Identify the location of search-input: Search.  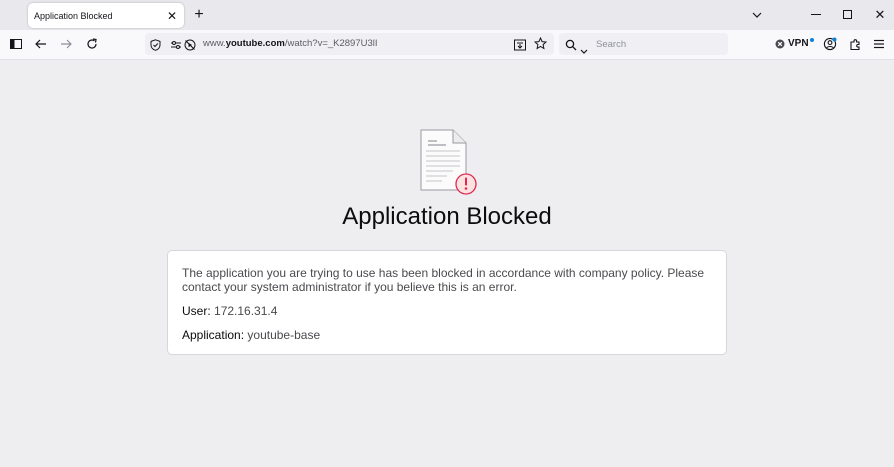
(643, 44).